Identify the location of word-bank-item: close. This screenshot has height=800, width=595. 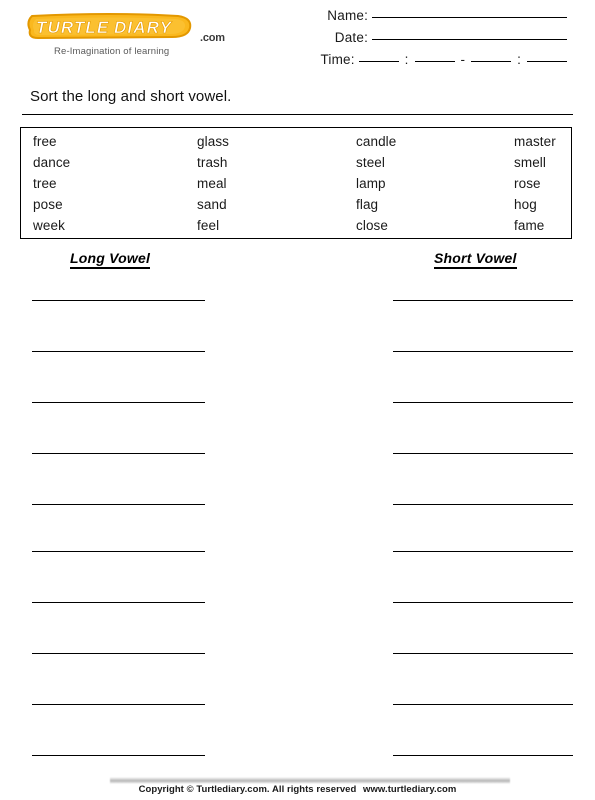
(372, 225).